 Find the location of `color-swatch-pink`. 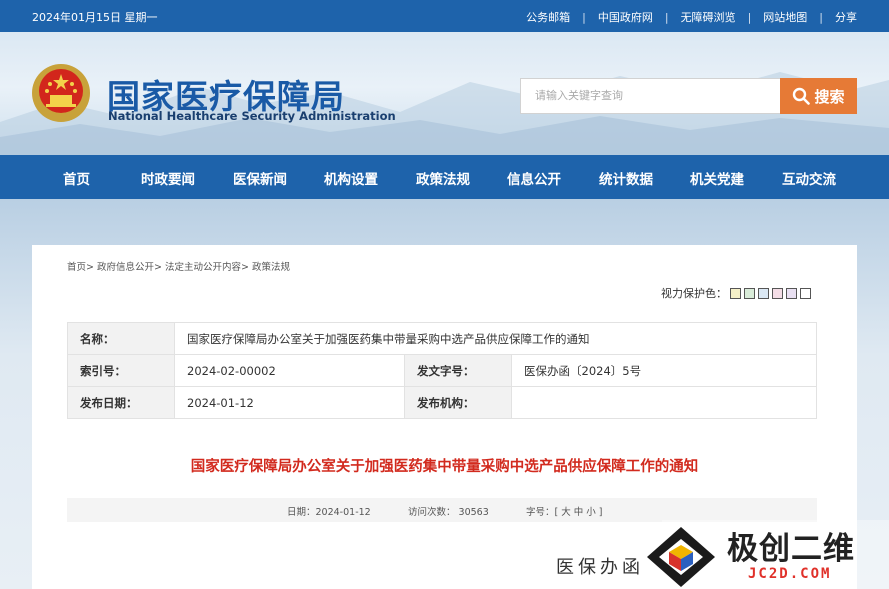

color-swatch-pink is located at coordinates (777, 293).